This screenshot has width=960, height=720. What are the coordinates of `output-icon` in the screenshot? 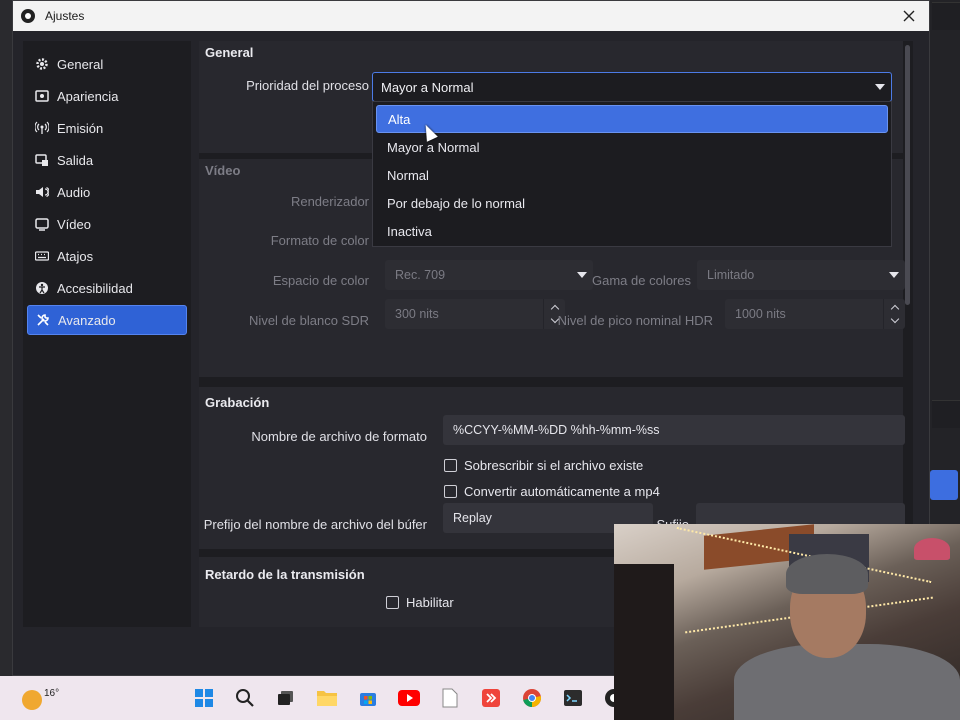 It's located at (42, 160).